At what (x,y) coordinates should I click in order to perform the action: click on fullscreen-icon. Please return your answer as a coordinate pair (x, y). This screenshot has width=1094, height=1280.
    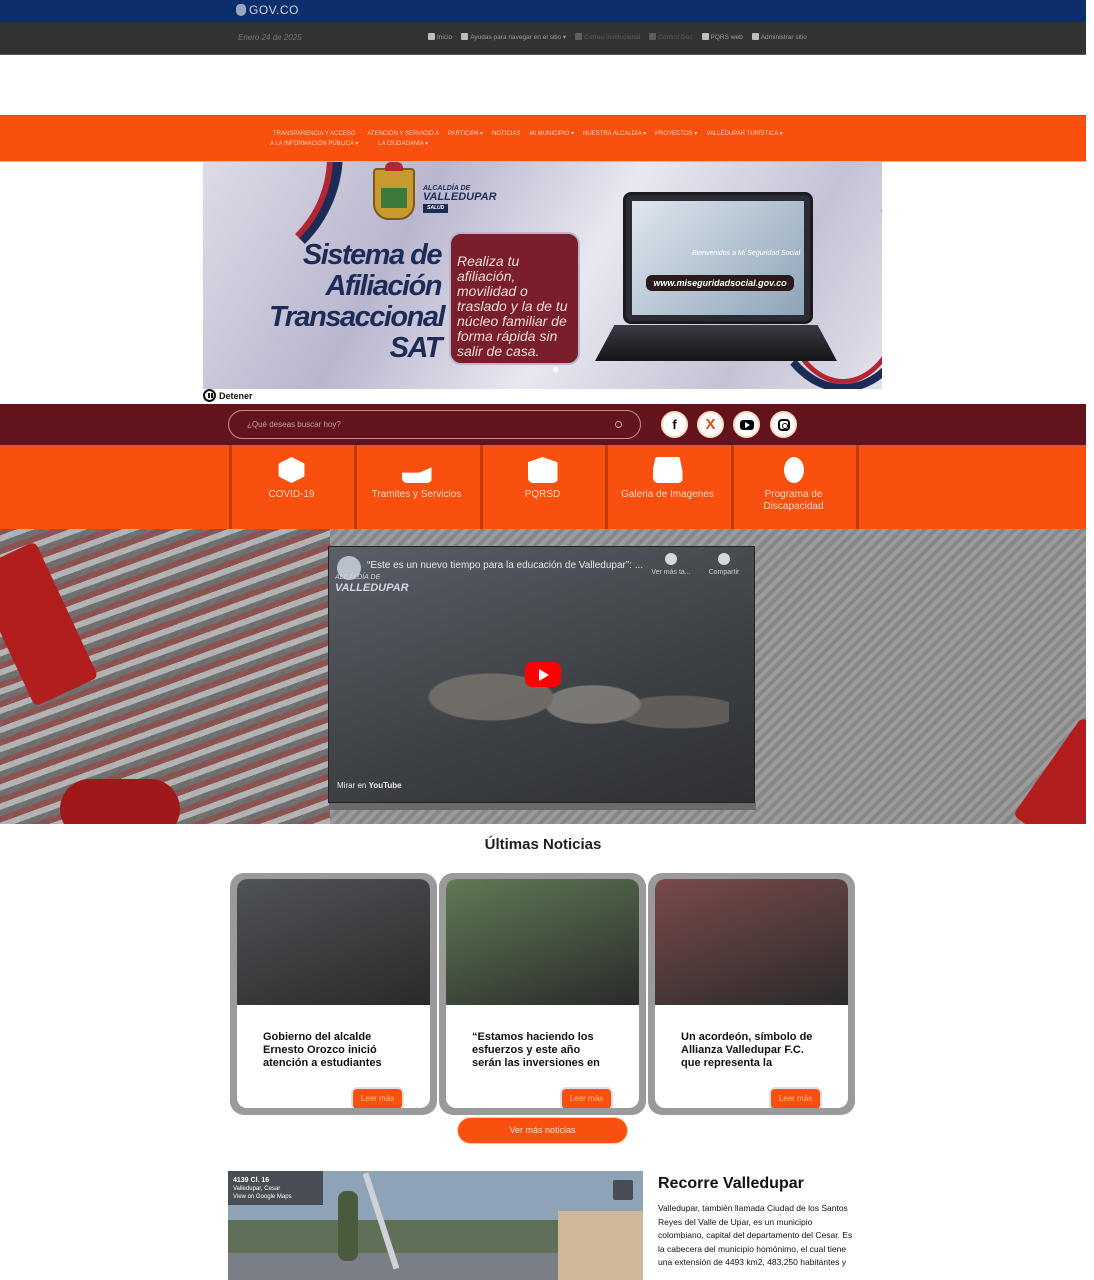
    Looking at the image, I should click on (623, 1190).